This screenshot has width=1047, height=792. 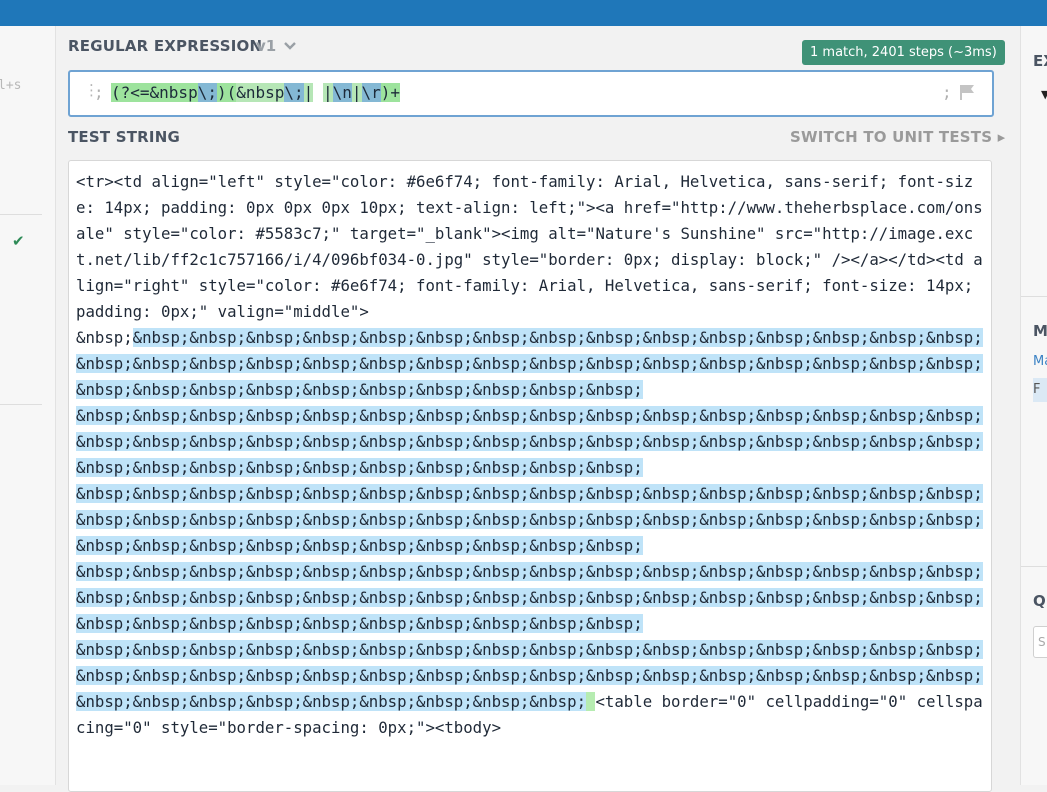 What do you see at coordinates (947, 92) in the screenshot?
I see `regex-delimiter-close: ;` at bounding box center [947, 92].